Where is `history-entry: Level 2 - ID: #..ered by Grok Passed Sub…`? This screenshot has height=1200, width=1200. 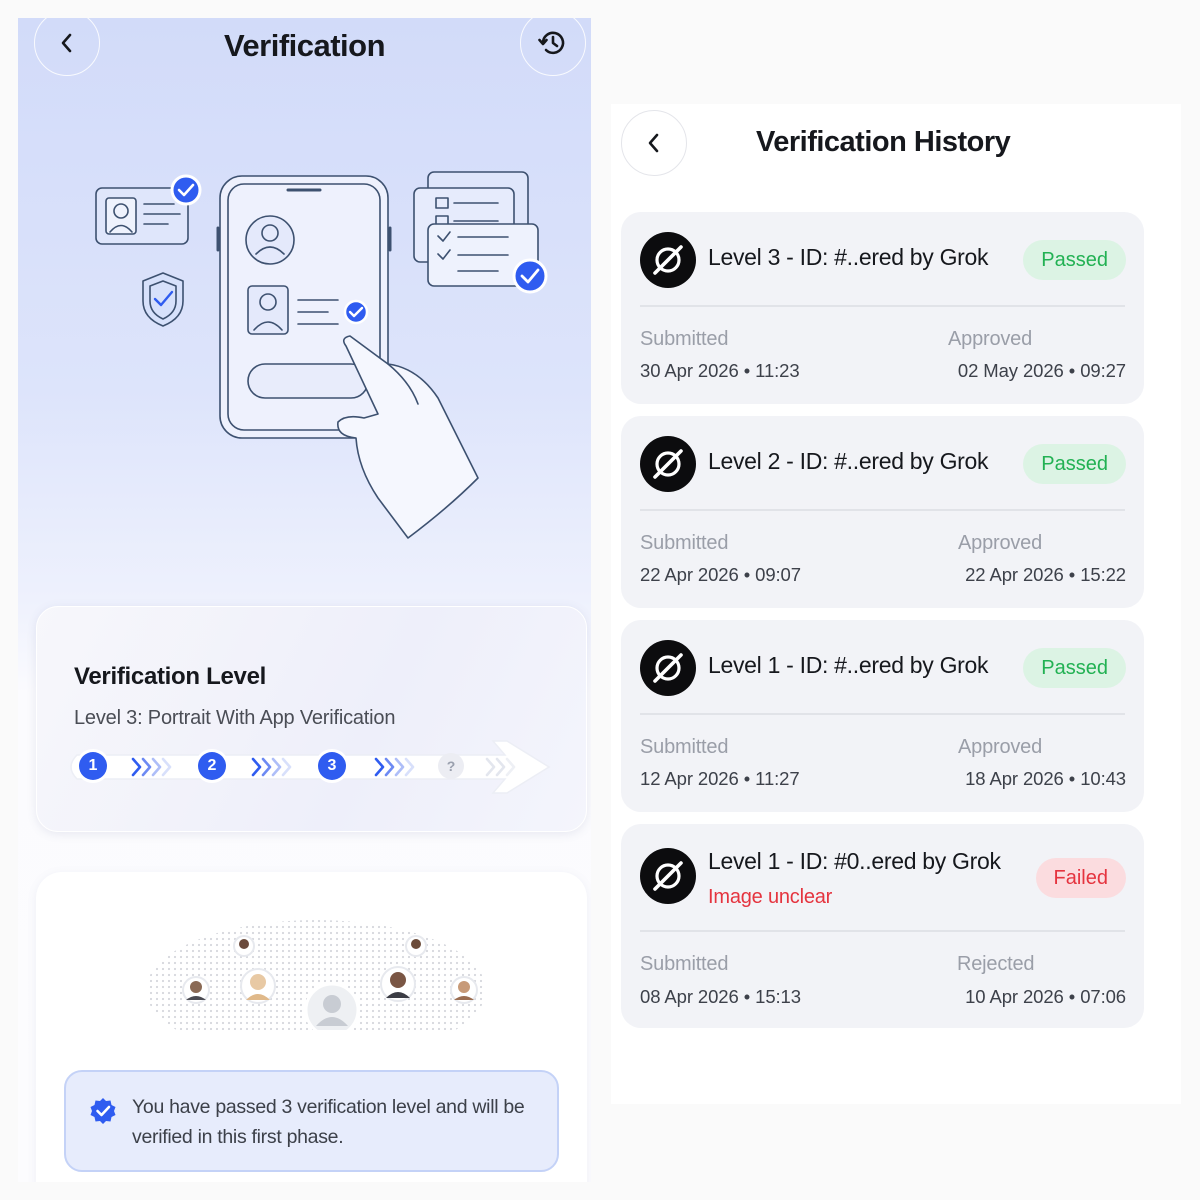
history-entry: Level 2 - ID: #..ered by Grok Passed Sub… is located at coordinates (882, 512).